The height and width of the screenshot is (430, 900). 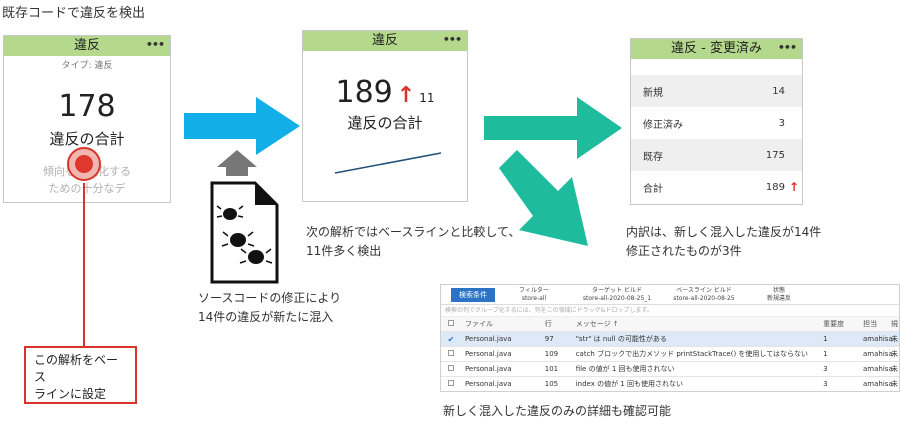 What do you see at coordinates (501, 324) in the screenshot?
I see `column-file: ファイル` at bounding box center [501, 324].